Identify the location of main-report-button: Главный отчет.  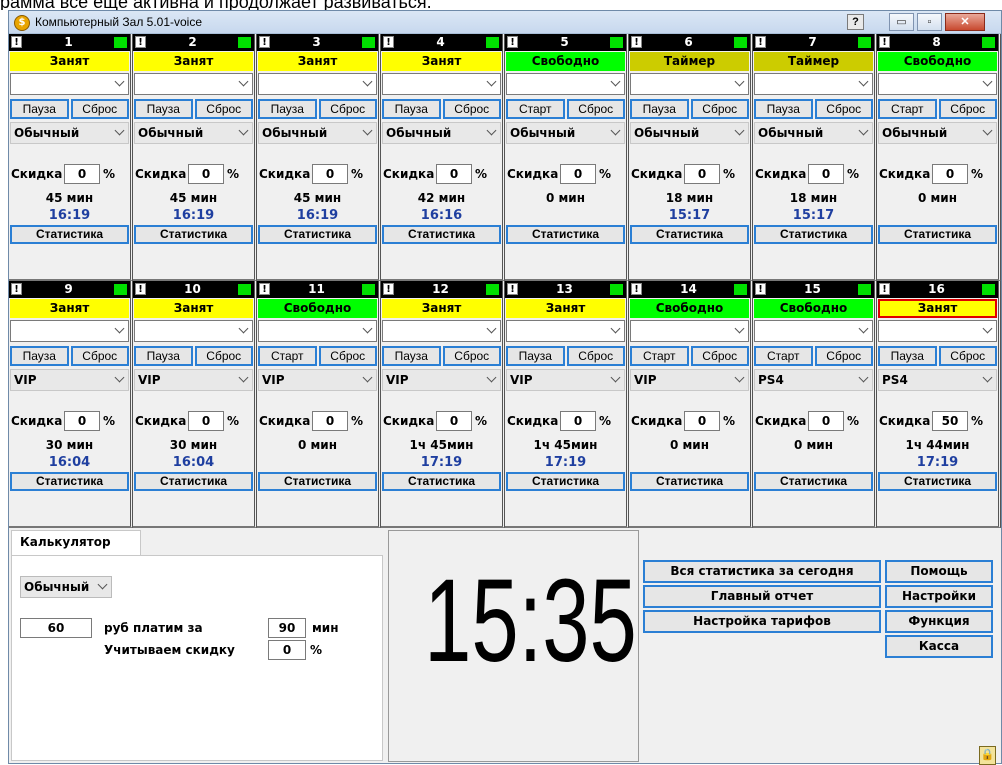
(762, 596).